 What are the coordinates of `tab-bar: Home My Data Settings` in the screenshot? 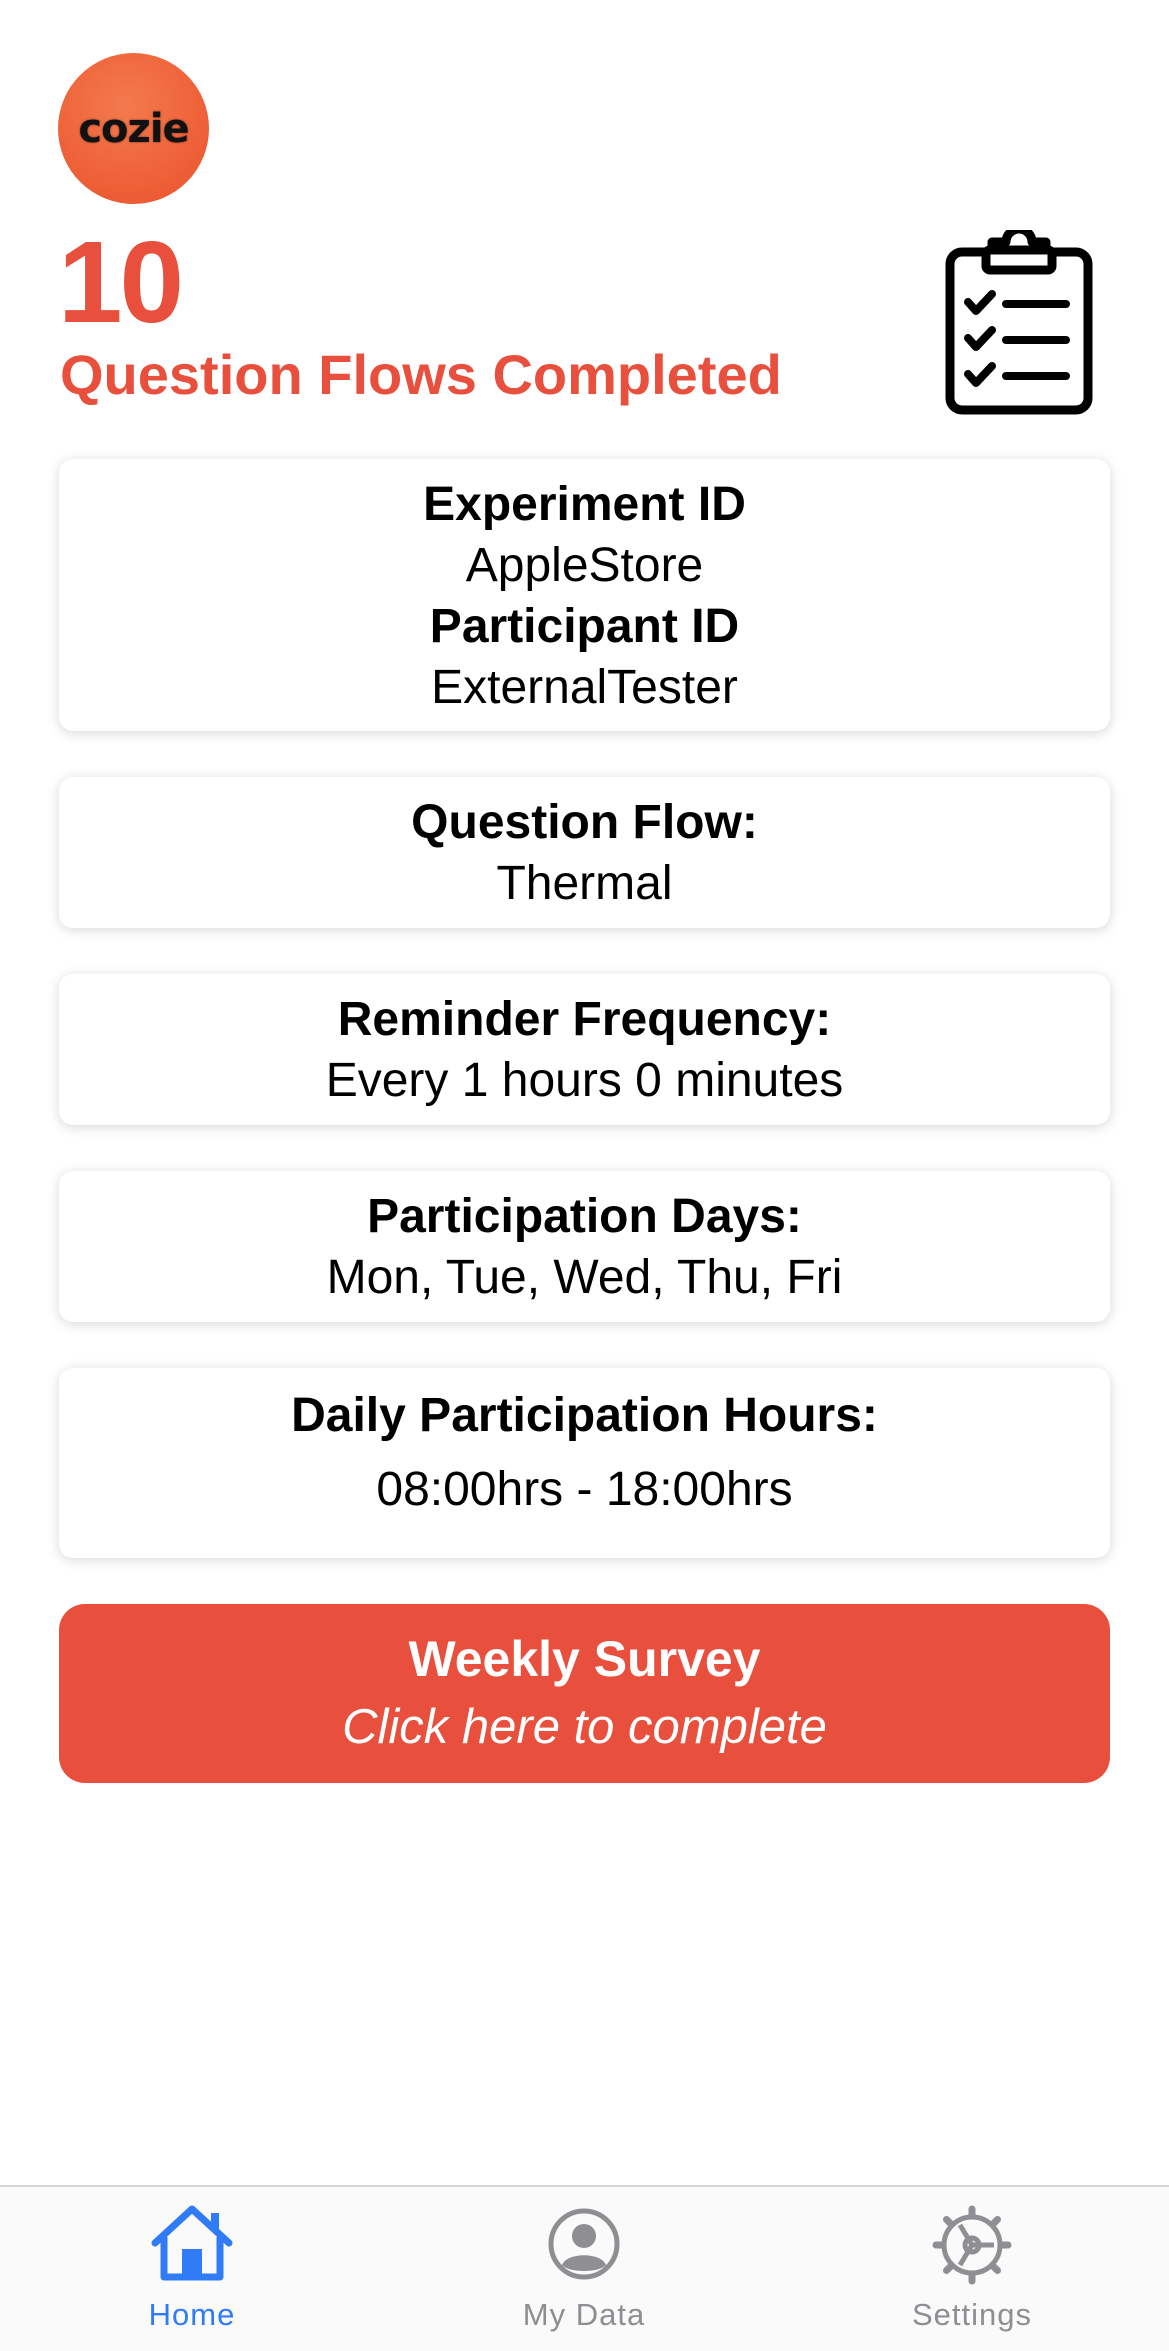 It's located at (584, 2268).